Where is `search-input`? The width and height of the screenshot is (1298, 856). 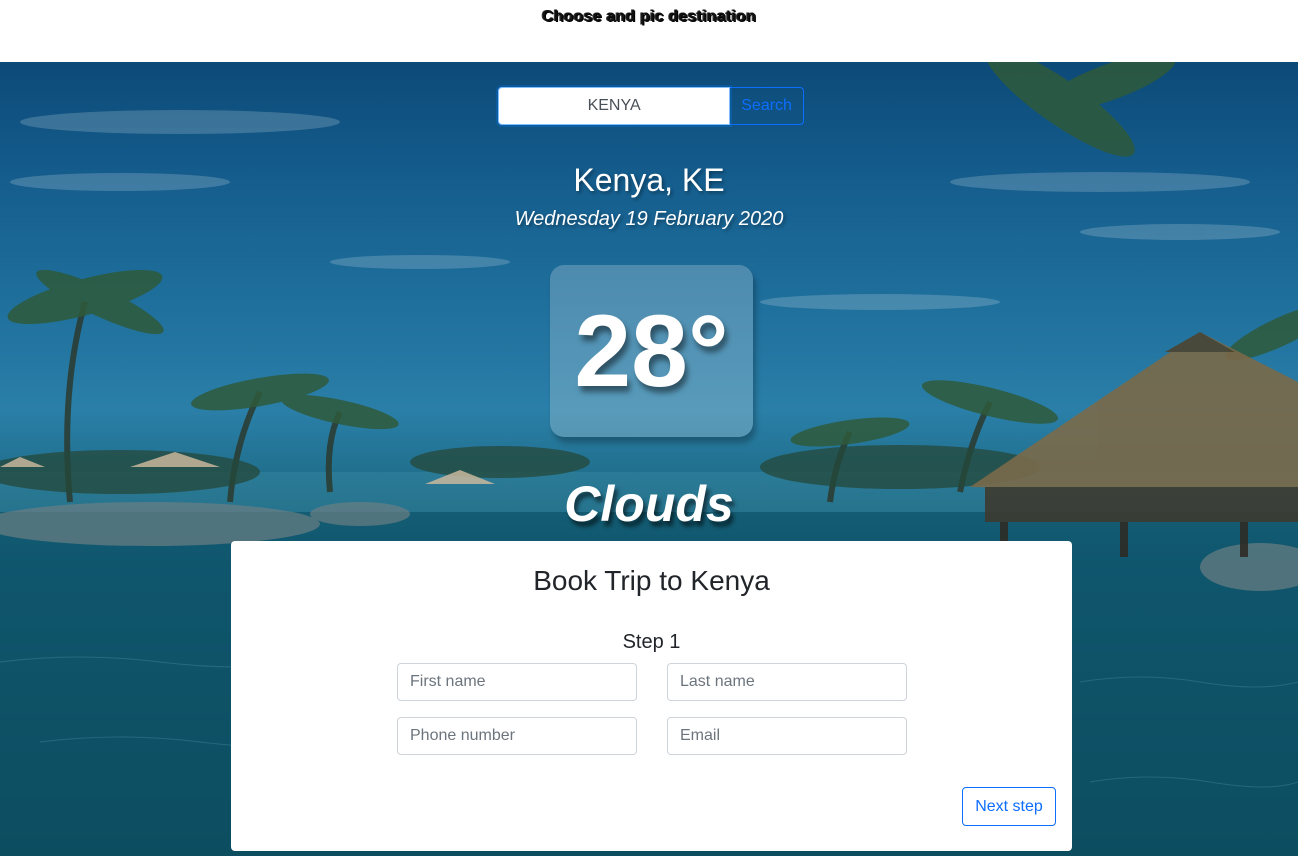 search-input is located at coordinates (614, 106).